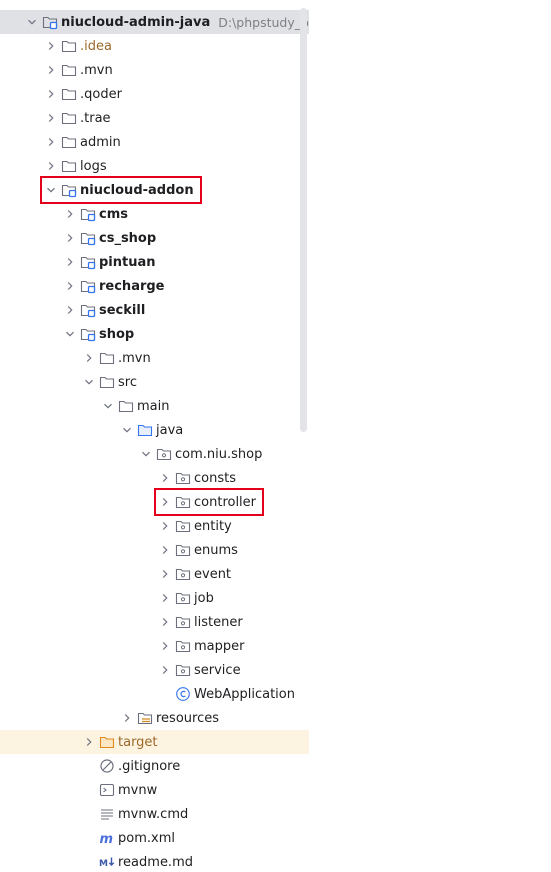 The width and height of the screenshot is (551, 872). I want to click on vertical-scrollbar, so click(303, 220).